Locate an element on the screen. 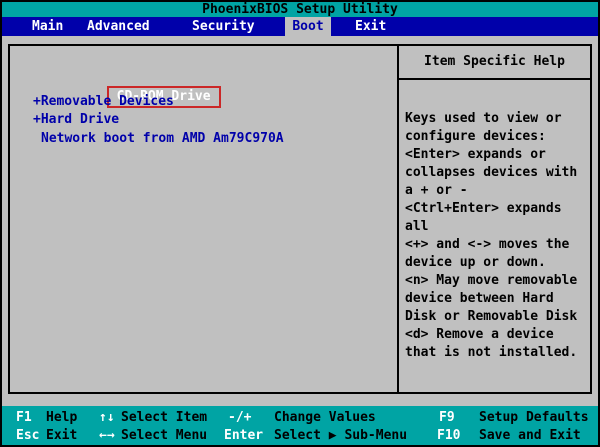 Image resolution: width=600 pixels, height=447 pixels. action-select-item: Select Item is located at coordinates (164, 417).